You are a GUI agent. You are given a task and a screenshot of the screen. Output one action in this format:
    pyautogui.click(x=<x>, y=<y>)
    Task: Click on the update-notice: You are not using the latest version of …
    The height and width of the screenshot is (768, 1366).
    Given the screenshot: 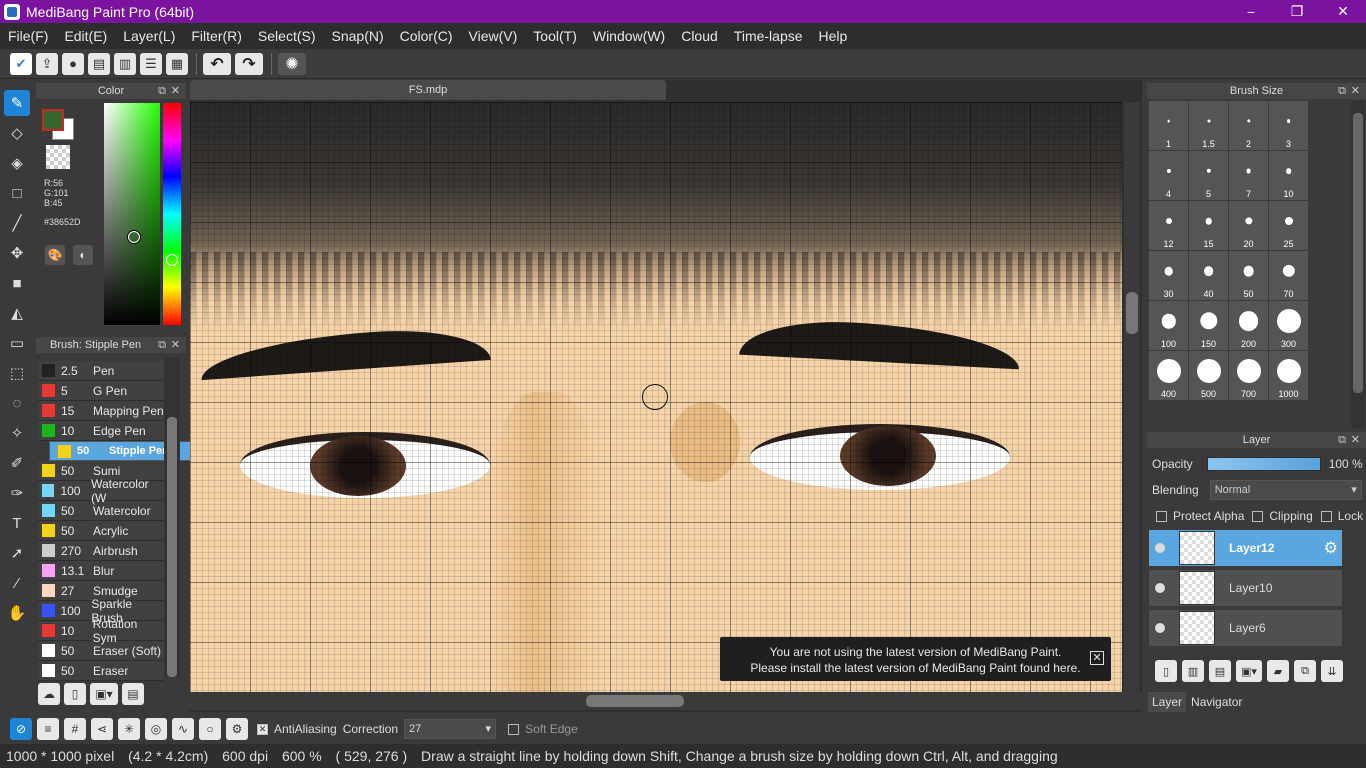 What is the action you would take?
    pyautogui.click(x=915, y=659)
    